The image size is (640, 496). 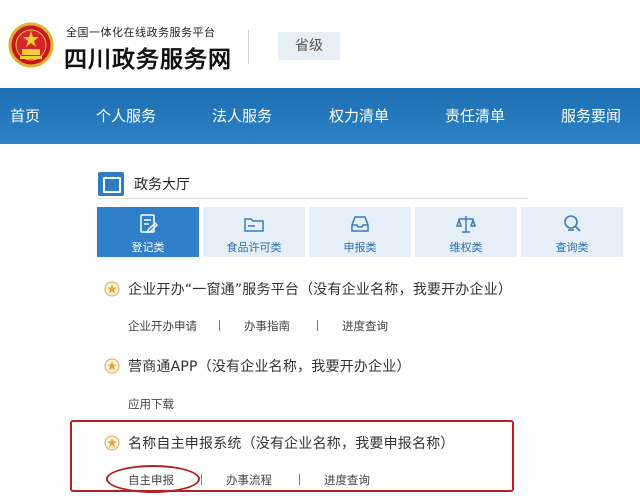 What do you see at coordinates (141, 32) in the screenshot?
I see `platform-subtitle: 全国一体化在线政务服务平台` at bounding box center [141, 32].